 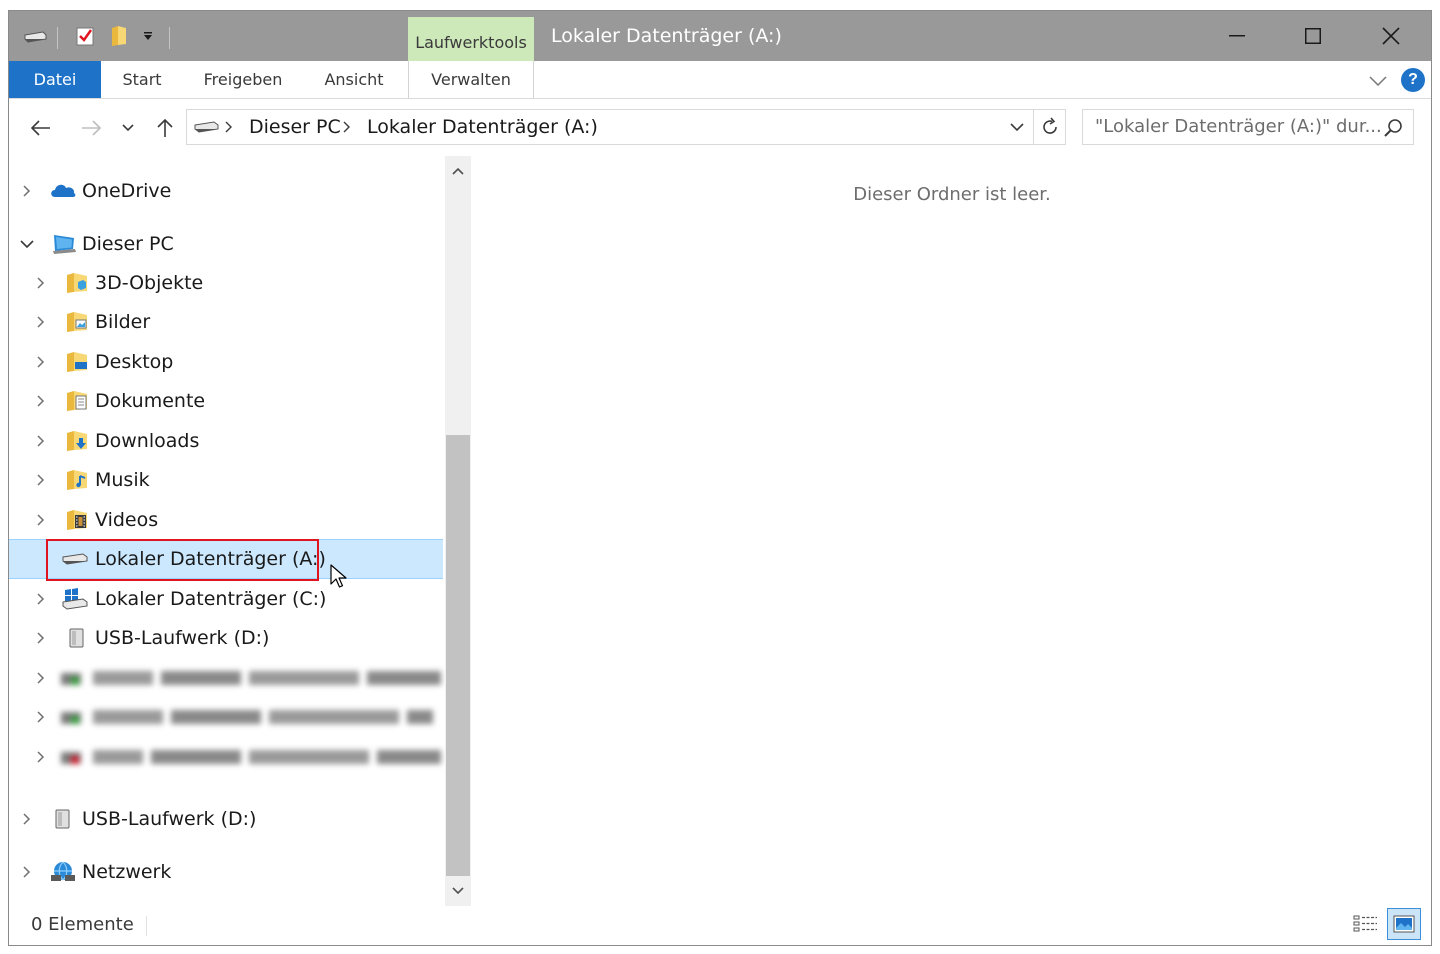 What do you see at coordinates (1378, 80) in the screenshot?
I see `expand-ribbon-chevron-icon` at bounding box center [1378, 80].